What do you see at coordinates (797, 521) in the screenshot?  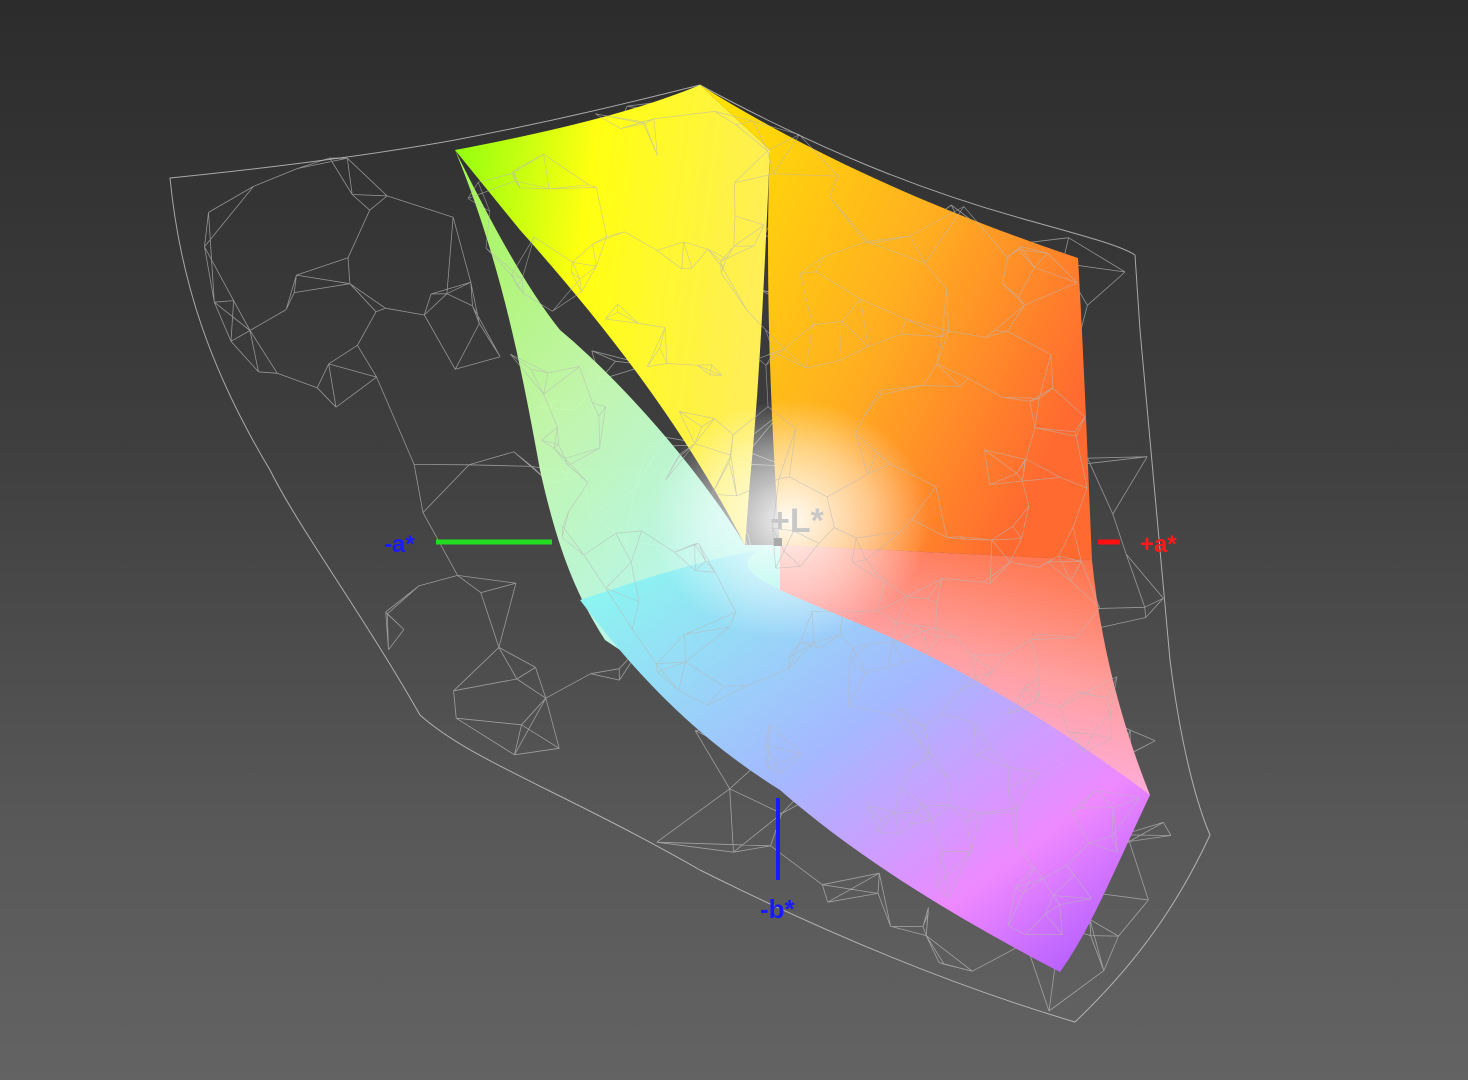 I see `l-plus-axis-label: +L*` at bounding box center [797, 521].